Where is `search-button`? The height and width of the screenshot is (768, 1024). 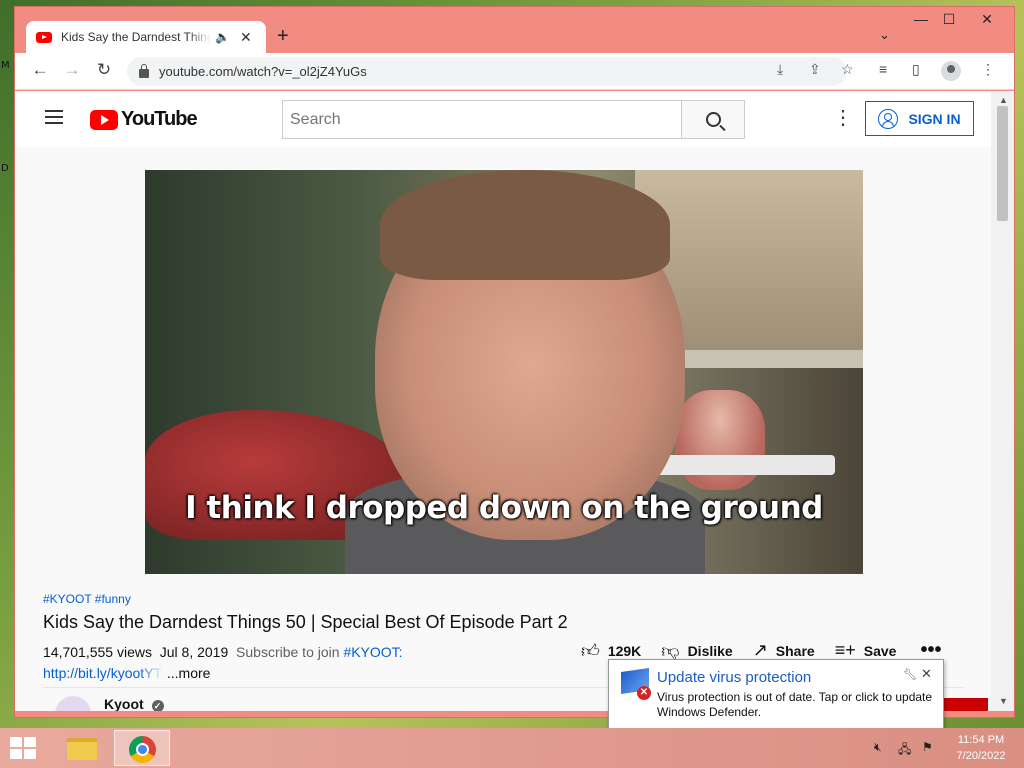 search-button is located at coordinates (713, 119).